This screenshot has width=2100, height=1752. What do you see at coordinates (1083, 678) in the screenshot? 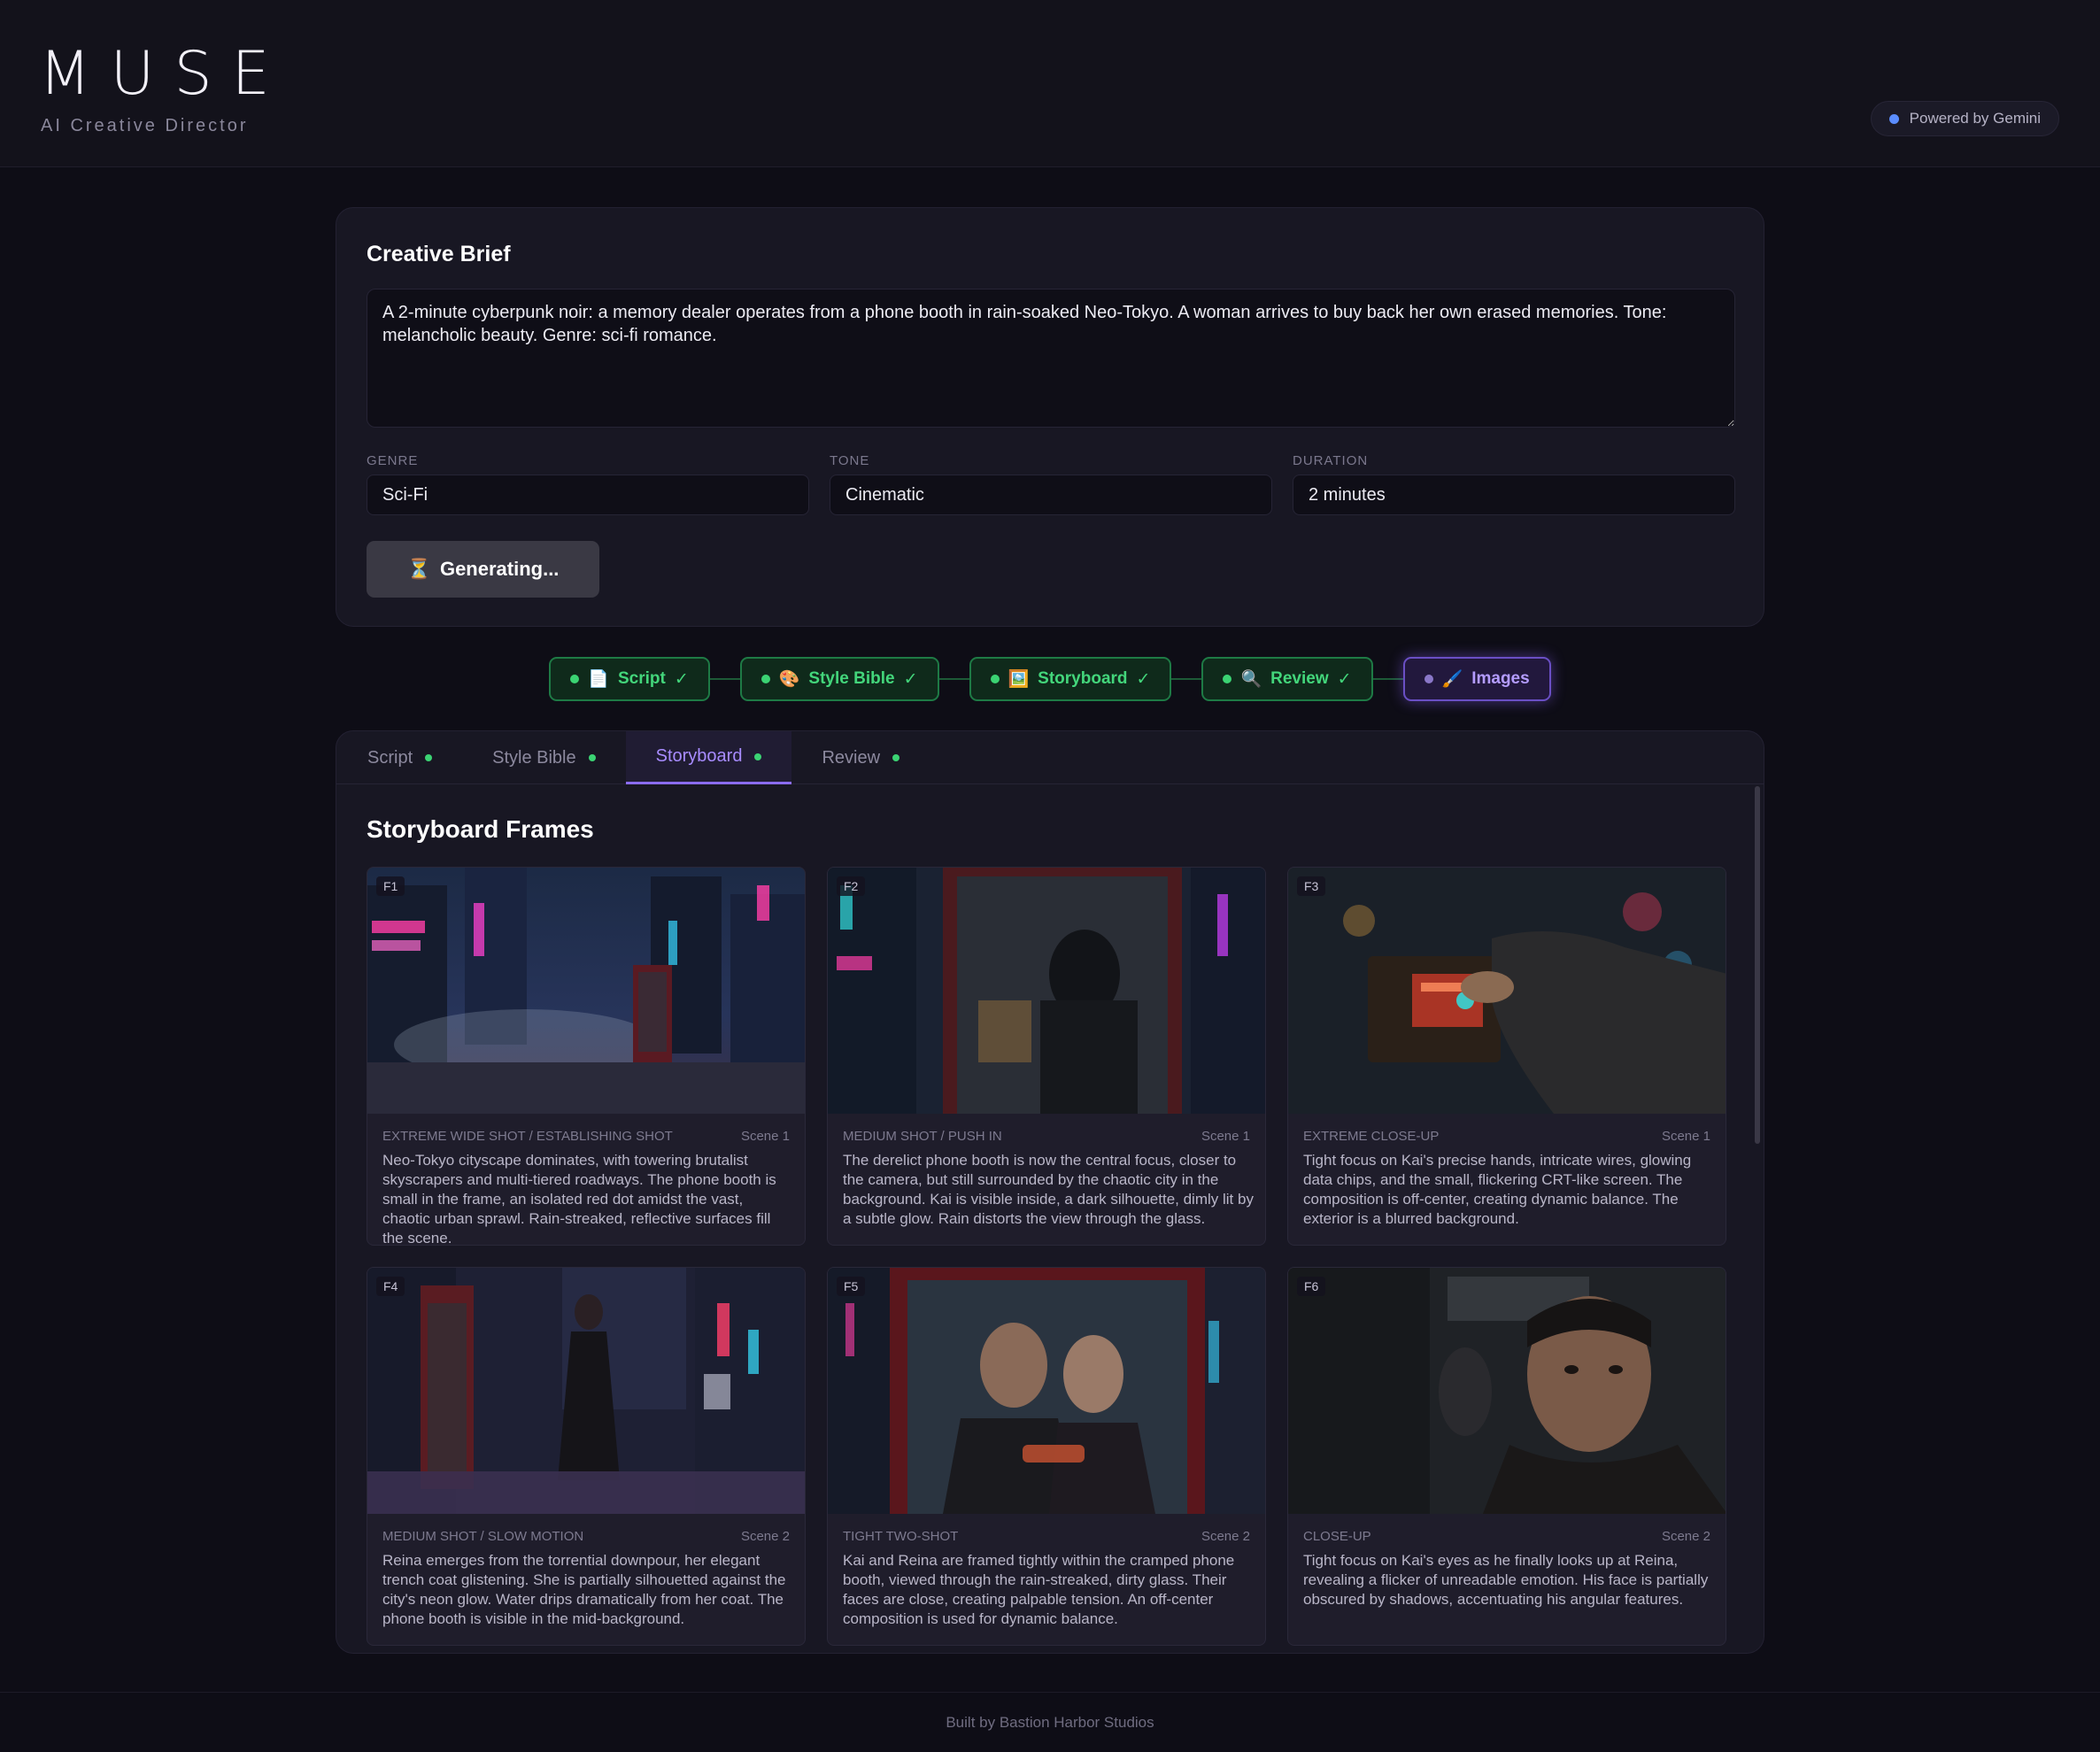
I see `pipeline-step-label: Storyboard` at bounding box center [1083, 678].